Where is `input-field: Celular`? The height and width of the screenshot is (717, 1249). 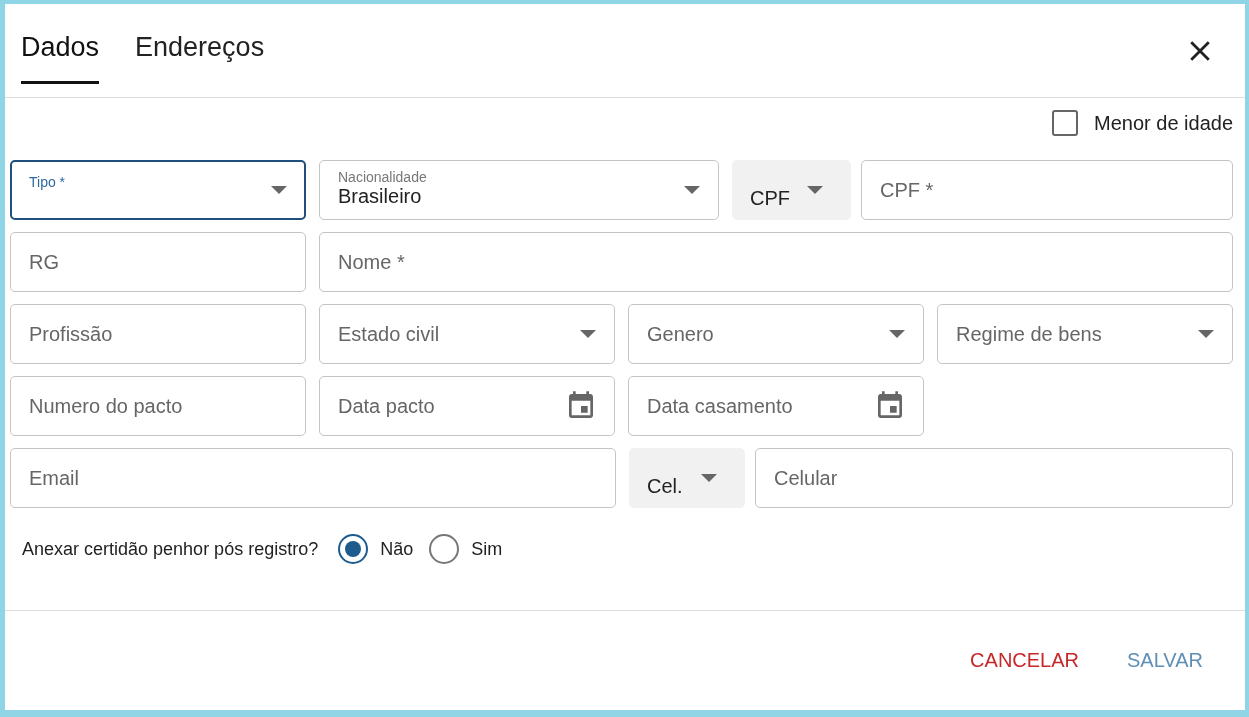 input-field: Celular is located at coordinates (994, 478).